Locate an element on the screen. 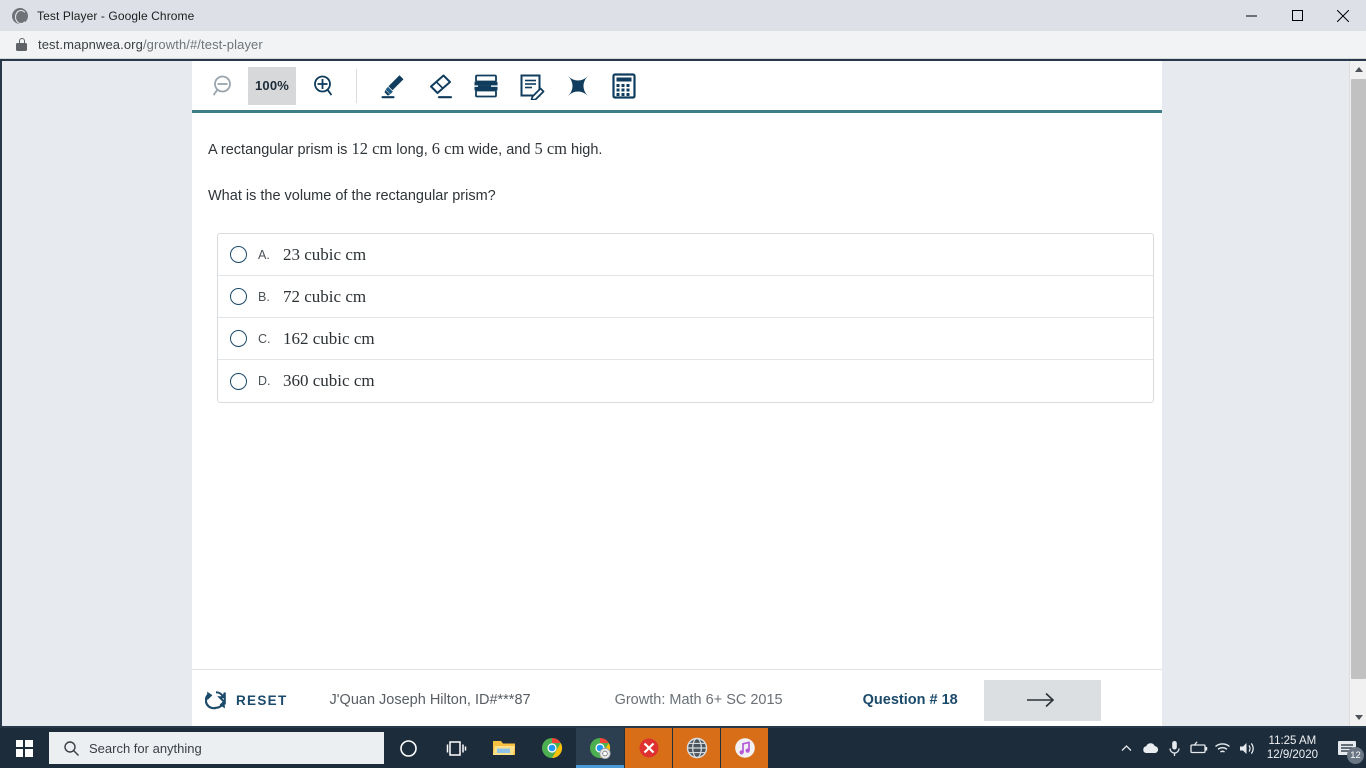  windows-logo-icon is located at coordinates (24, 748).